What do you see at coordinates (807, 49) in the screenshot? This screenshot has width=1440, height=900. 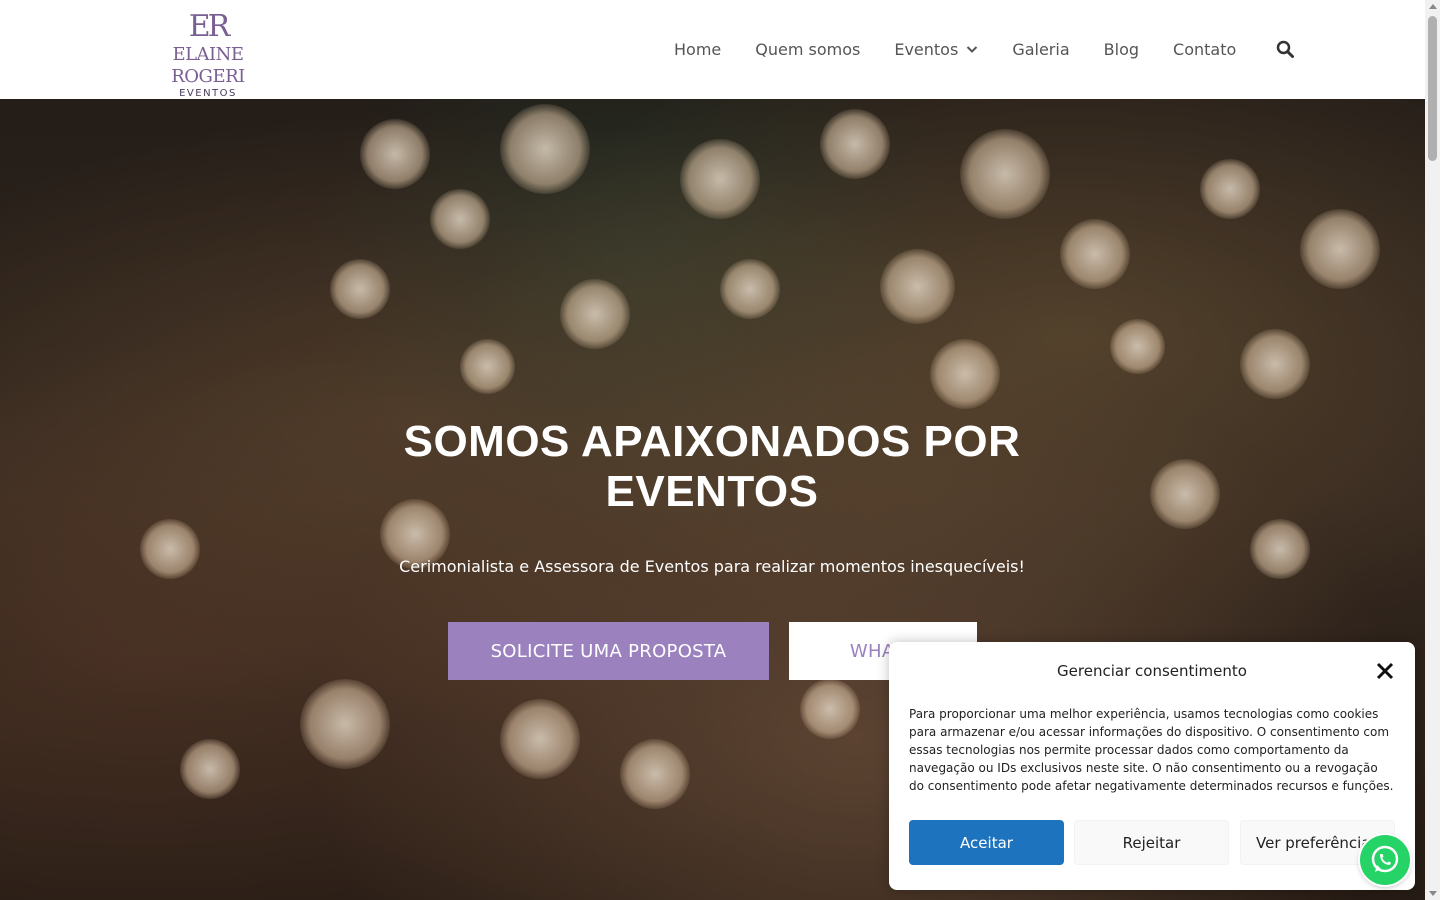 I see `nav-item-quem-somos: Quem somos` at bounding box center [807, 49].